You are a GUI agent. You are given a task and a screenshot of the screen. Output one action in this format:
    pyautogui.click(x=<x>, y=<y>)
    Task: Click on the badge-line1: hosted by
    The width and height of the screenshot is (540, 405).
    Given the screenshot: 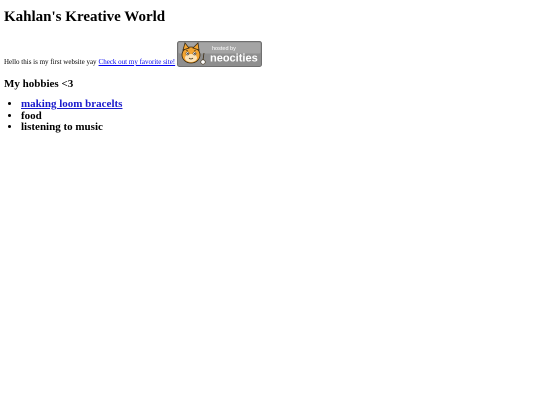 What is the action you would take?
    pyautogui.click(x=224, y=49)
    